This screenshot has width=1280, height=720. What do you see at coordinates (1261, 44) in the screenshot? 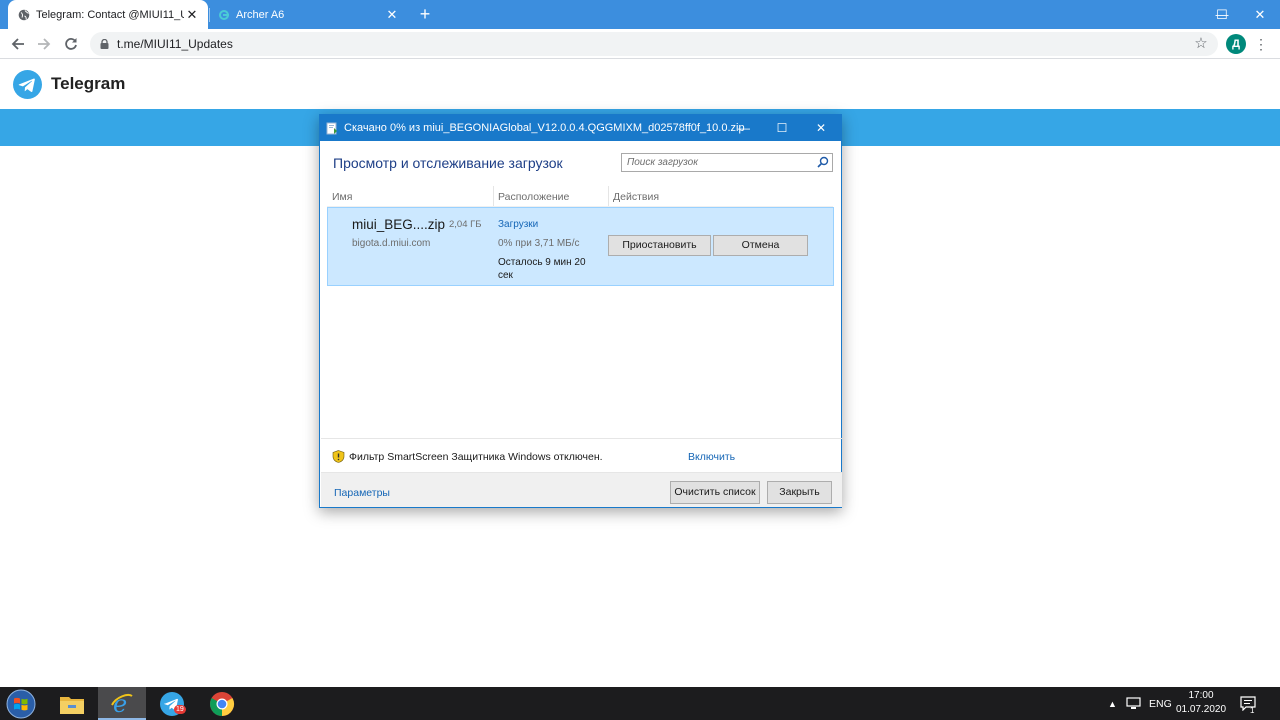
I see `menu-kebab-icon: ⋮` at bounding box center [1261, 44].